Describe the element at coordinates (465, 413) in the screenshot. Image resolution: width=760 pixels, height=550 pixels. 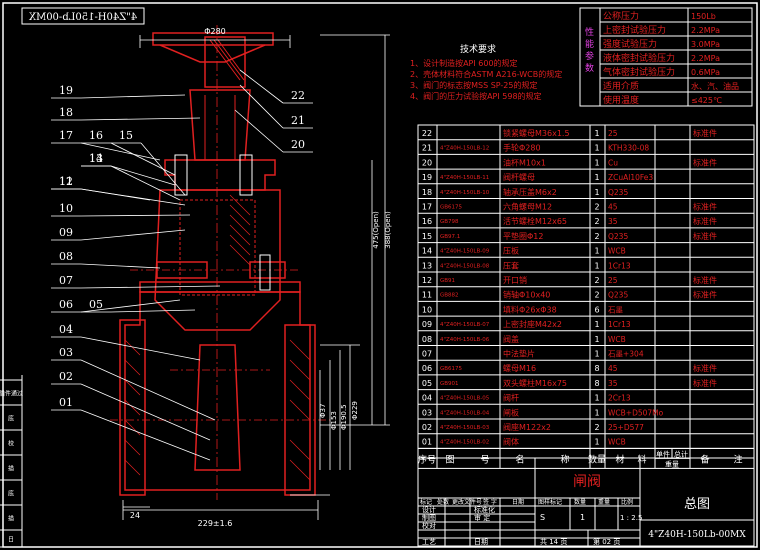
I see `bom-drawing-no: 4"Z40H-150LB-04` at that location.